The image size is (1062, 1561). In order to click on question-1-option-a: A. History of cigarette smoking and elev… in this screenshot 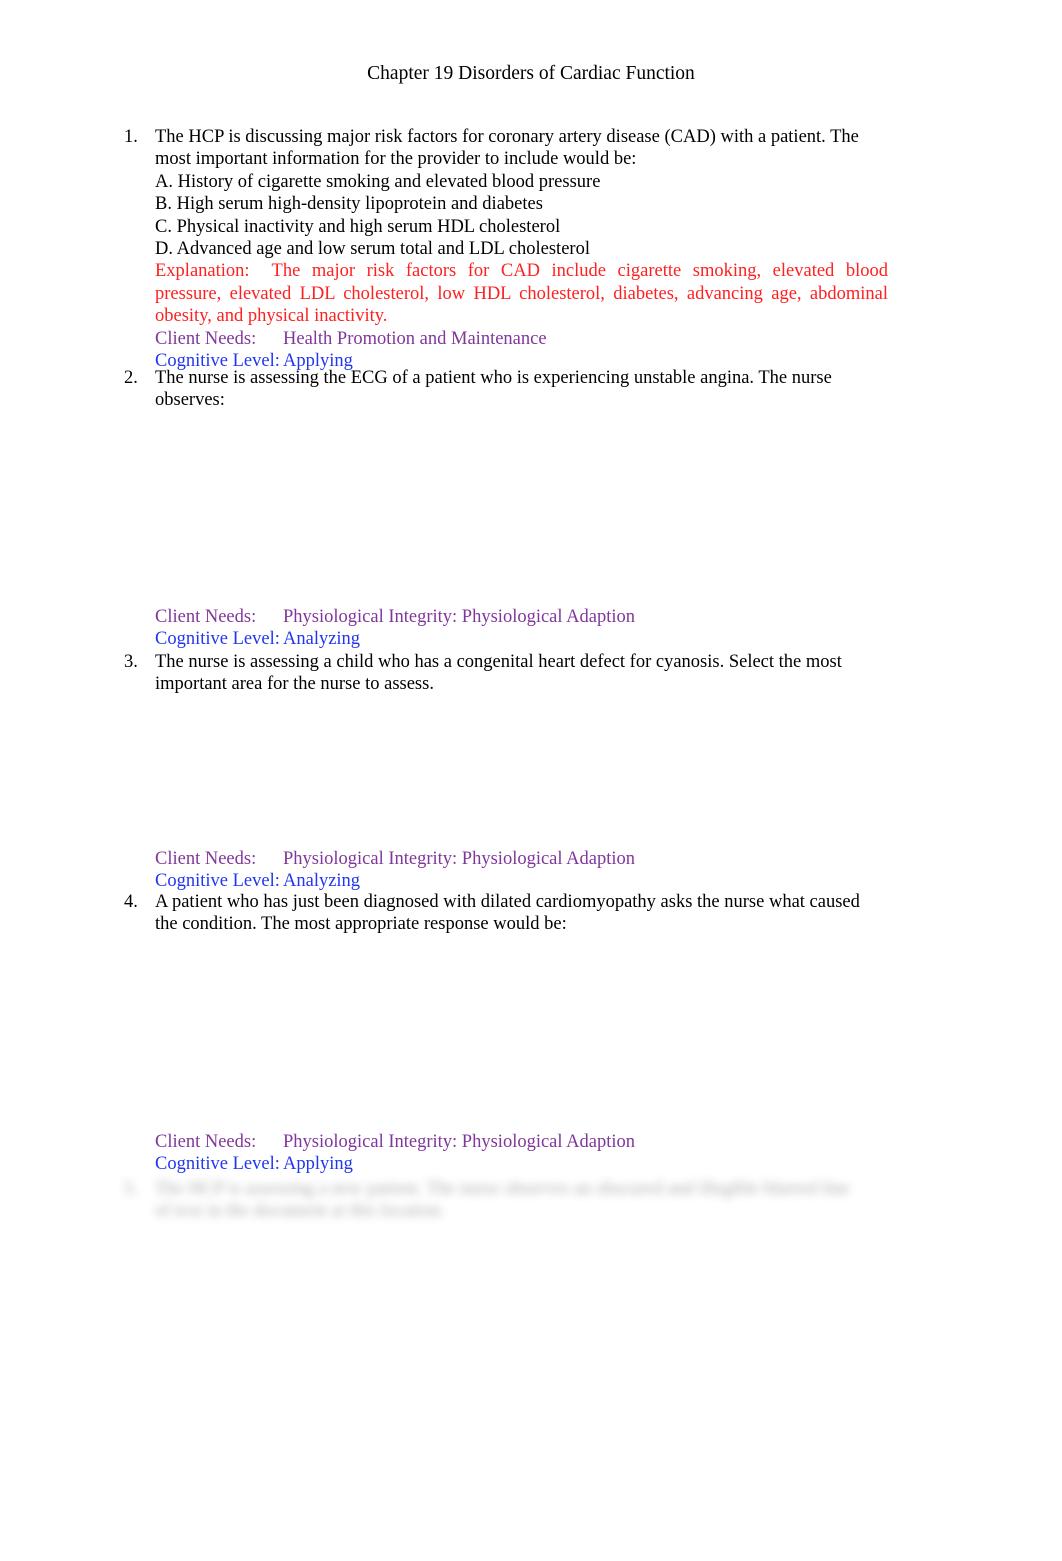, I will do `click(539, 182)`.